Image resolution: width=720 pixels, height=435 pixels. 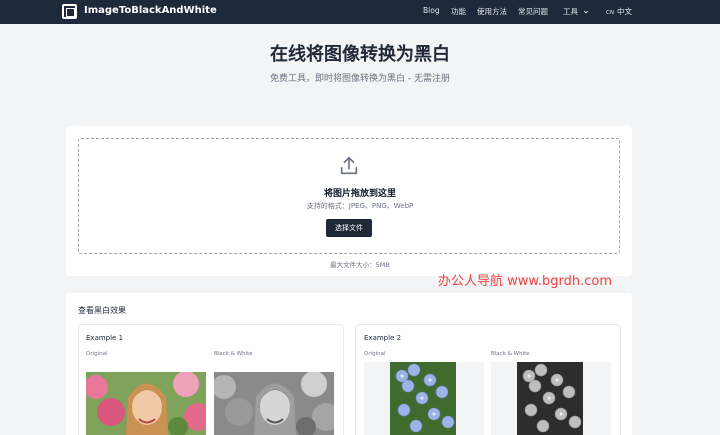 I want to click on upload-icon, so click(x=349, y=165).